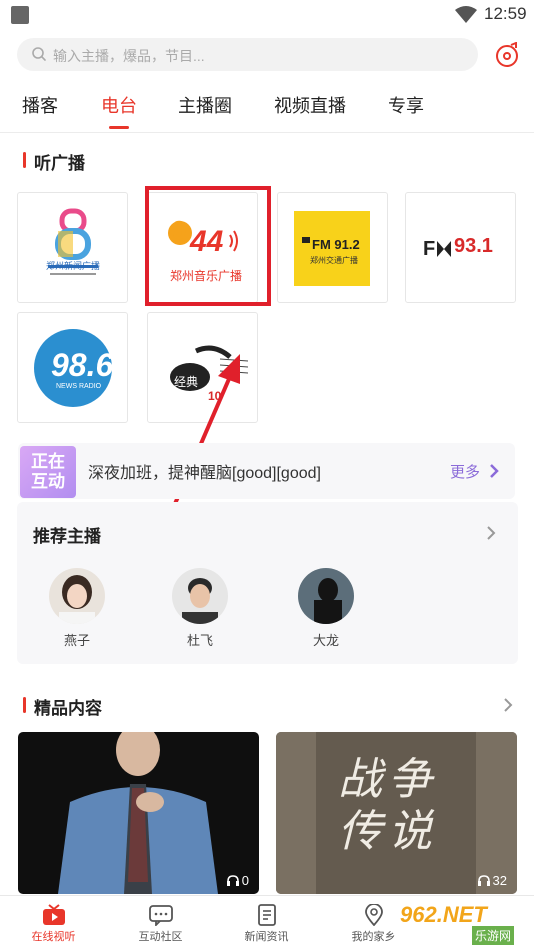 The height and width of the screenshot is (949, 534). I want to click on host-item: 大龙, so click(326, 608).